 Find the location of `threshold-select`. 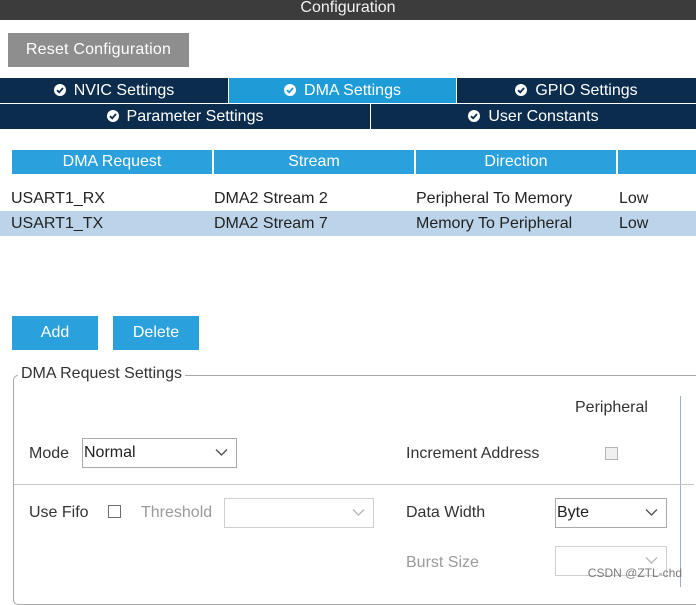

threshold-select is located at coordinates (299, 513).